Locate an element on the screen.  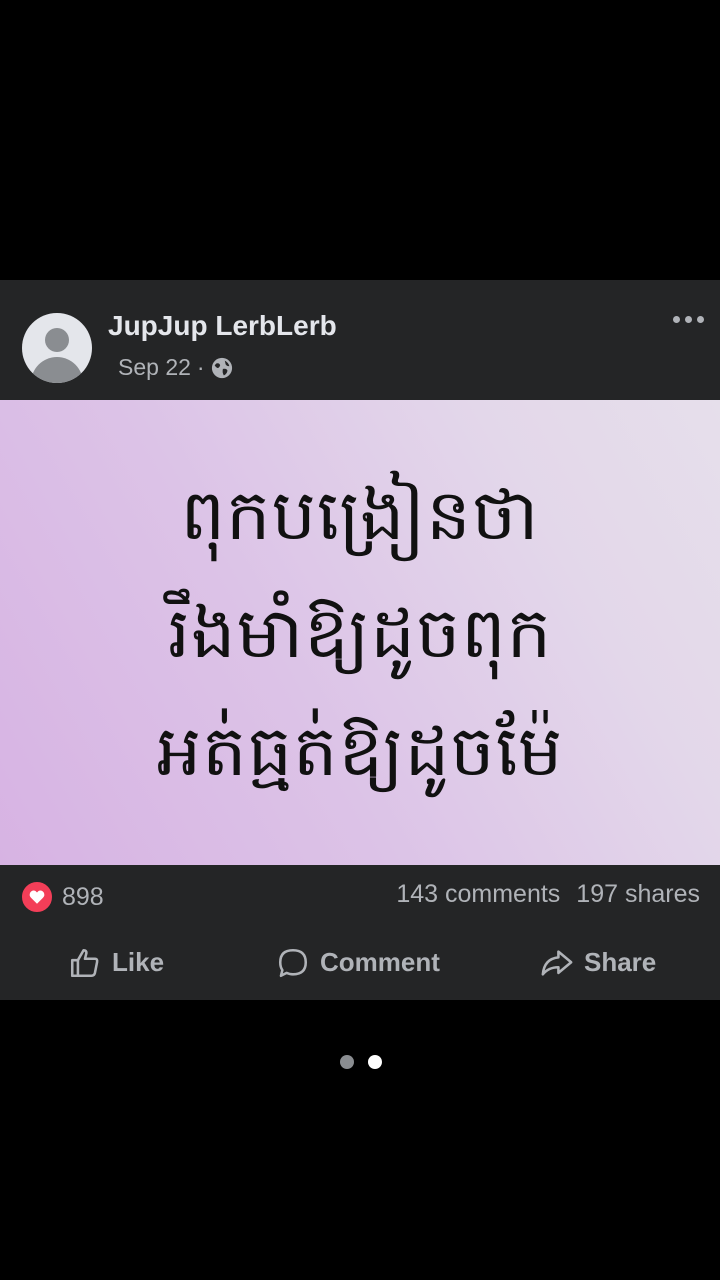
post-meta: Sep 22 · is located at coordinates (175, 367).